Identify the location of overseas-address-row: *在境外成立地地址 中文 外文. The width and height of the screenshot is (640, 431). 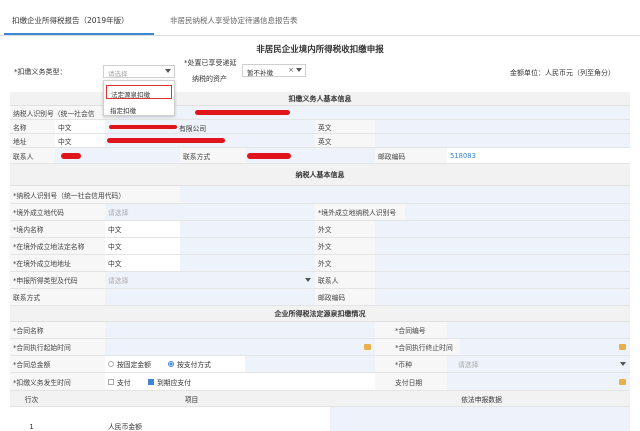
(320, 263).